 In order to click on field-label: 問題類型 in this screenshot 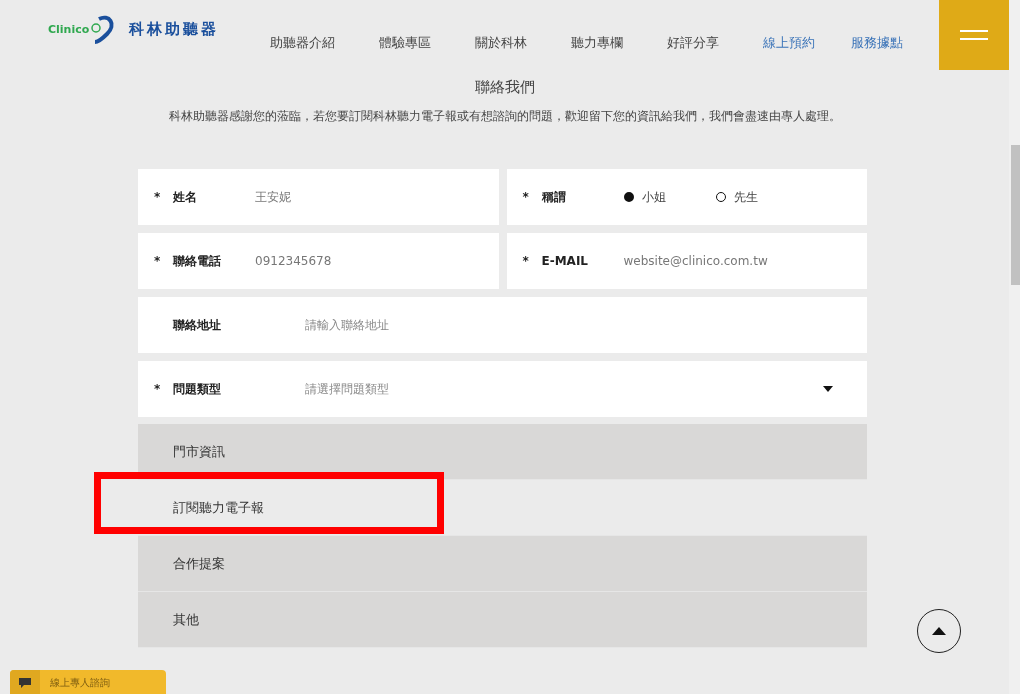, I will do `click(197, 389)`.